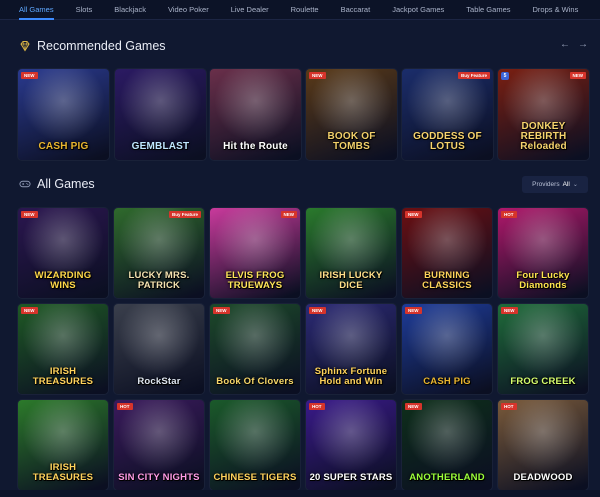 This screenshot has width=600, height=497. What do you see at coordinates (63, 253) in the screenshot?
I see `game-tile: NEW WIZARDING WINS` at bounding box center [63, 253].